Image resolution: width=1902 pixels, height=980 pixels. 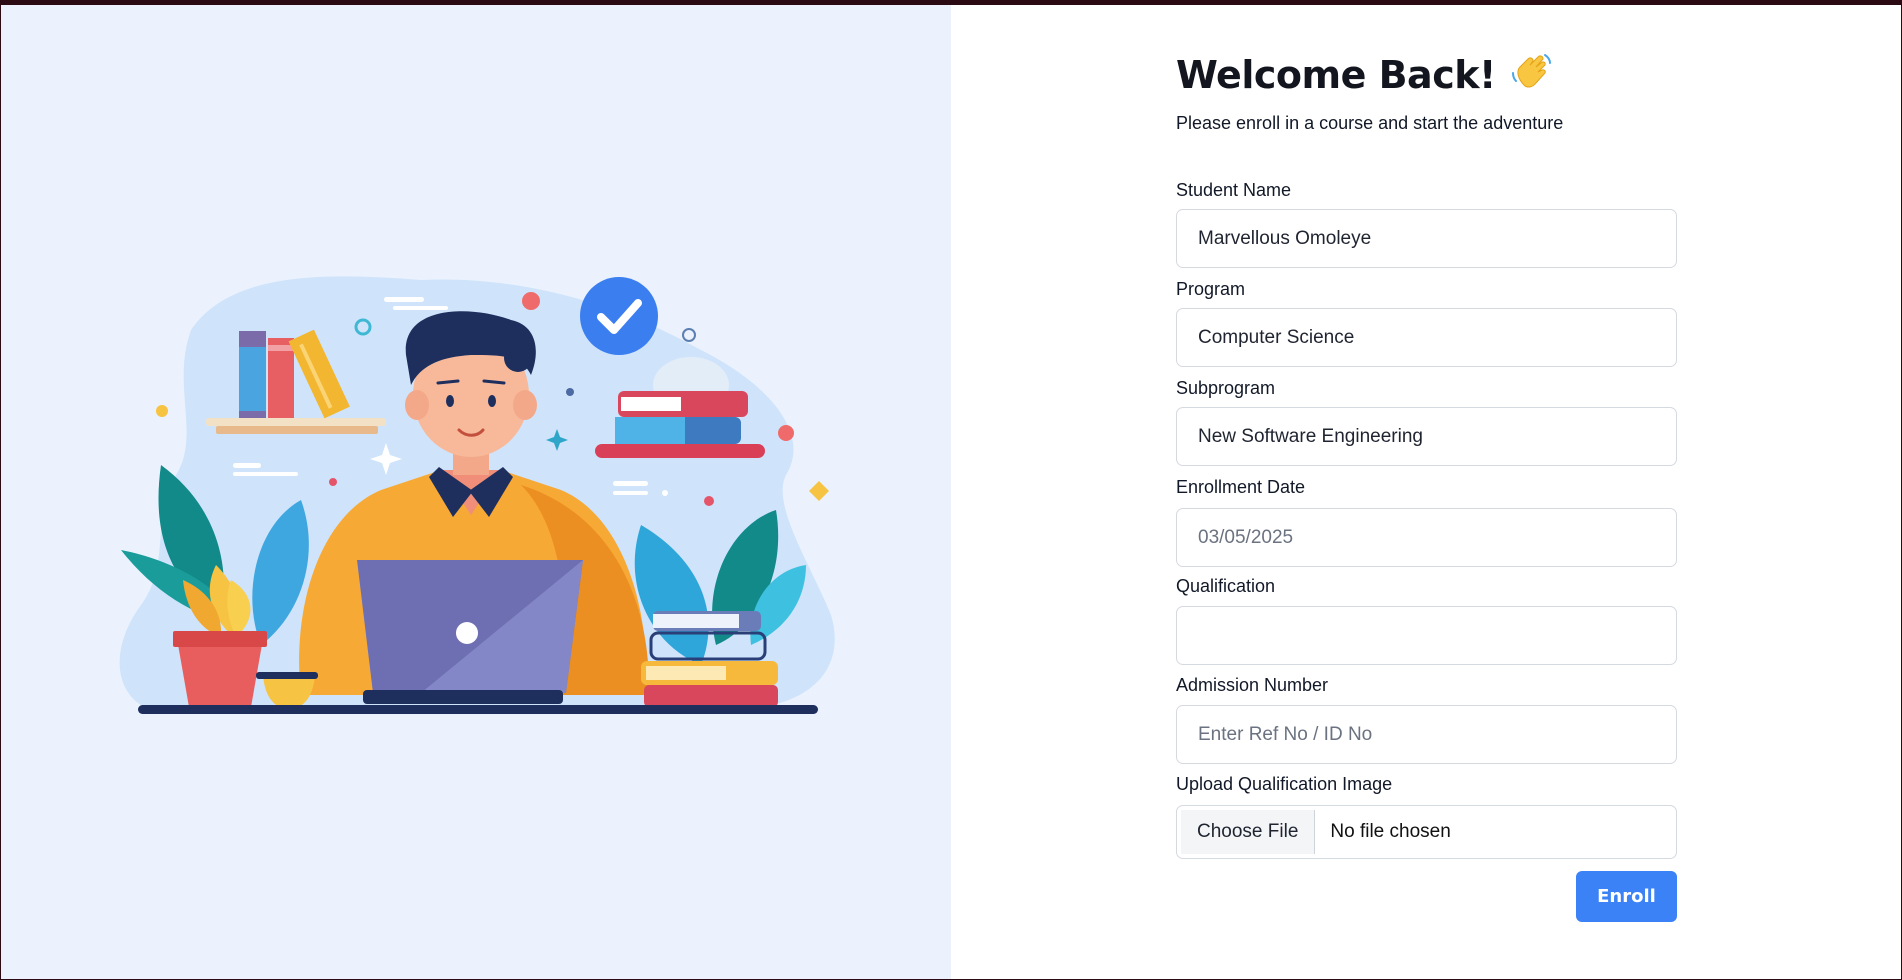 I want to click on title-text: Welcome Back!, so click(x=1336, y=75).